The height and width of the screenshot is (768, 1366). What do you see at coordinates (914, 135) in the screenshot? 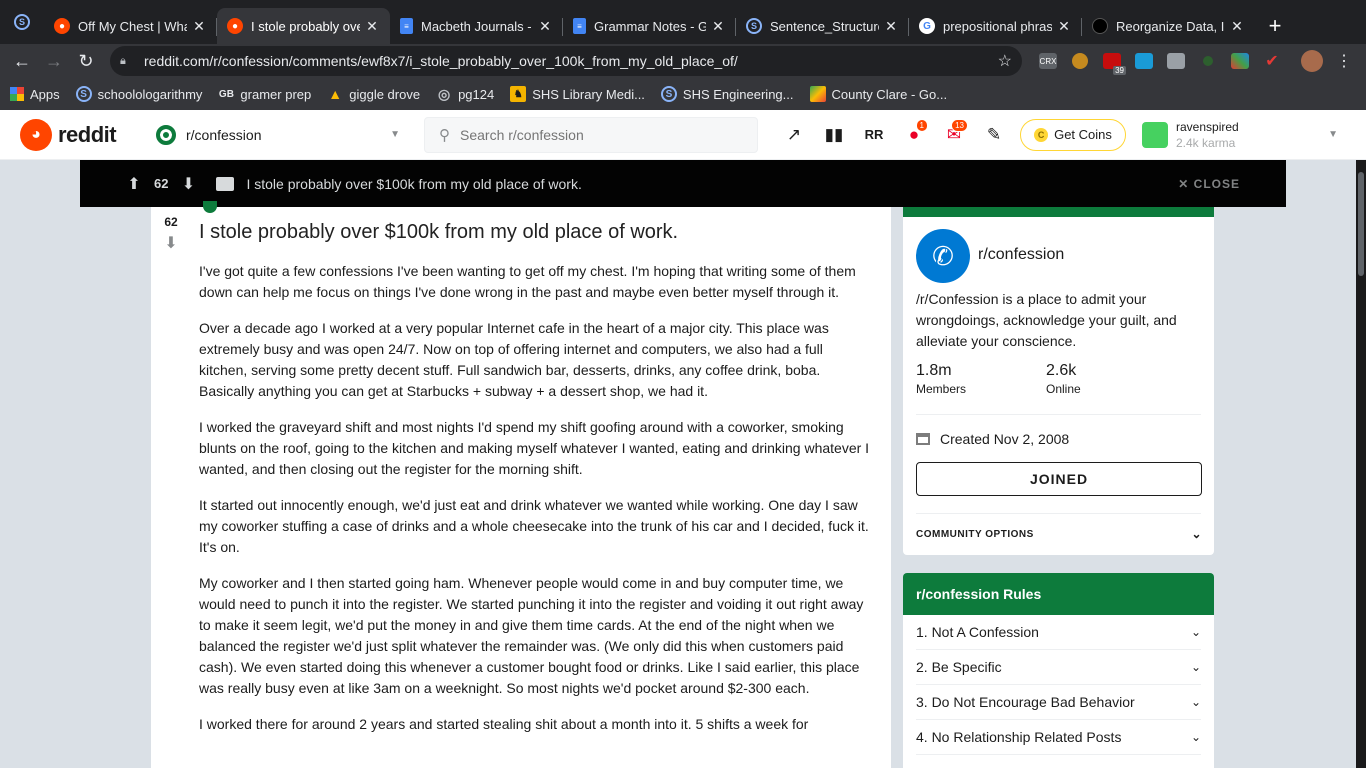
I see `chat-icon: ● 1` at bounding box center [914, 135].